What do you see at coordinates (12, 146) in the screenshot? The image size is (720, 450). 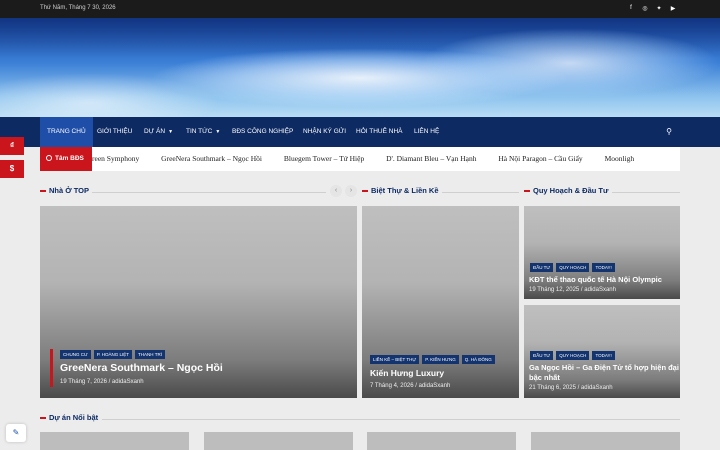 I see `currency-dong-button: ₫` at bounding box center [12, 146].